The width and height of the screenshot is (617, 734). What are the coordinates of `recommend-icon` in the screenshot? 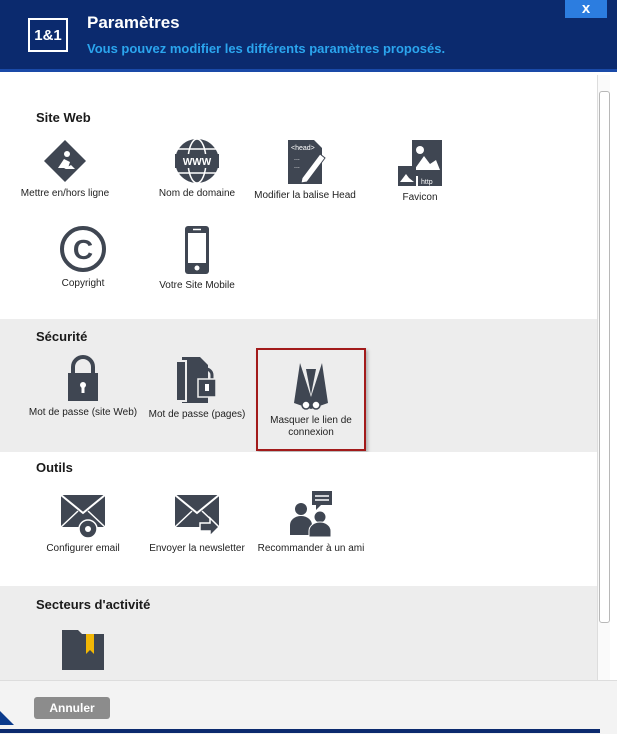 It's located at (311, 514).